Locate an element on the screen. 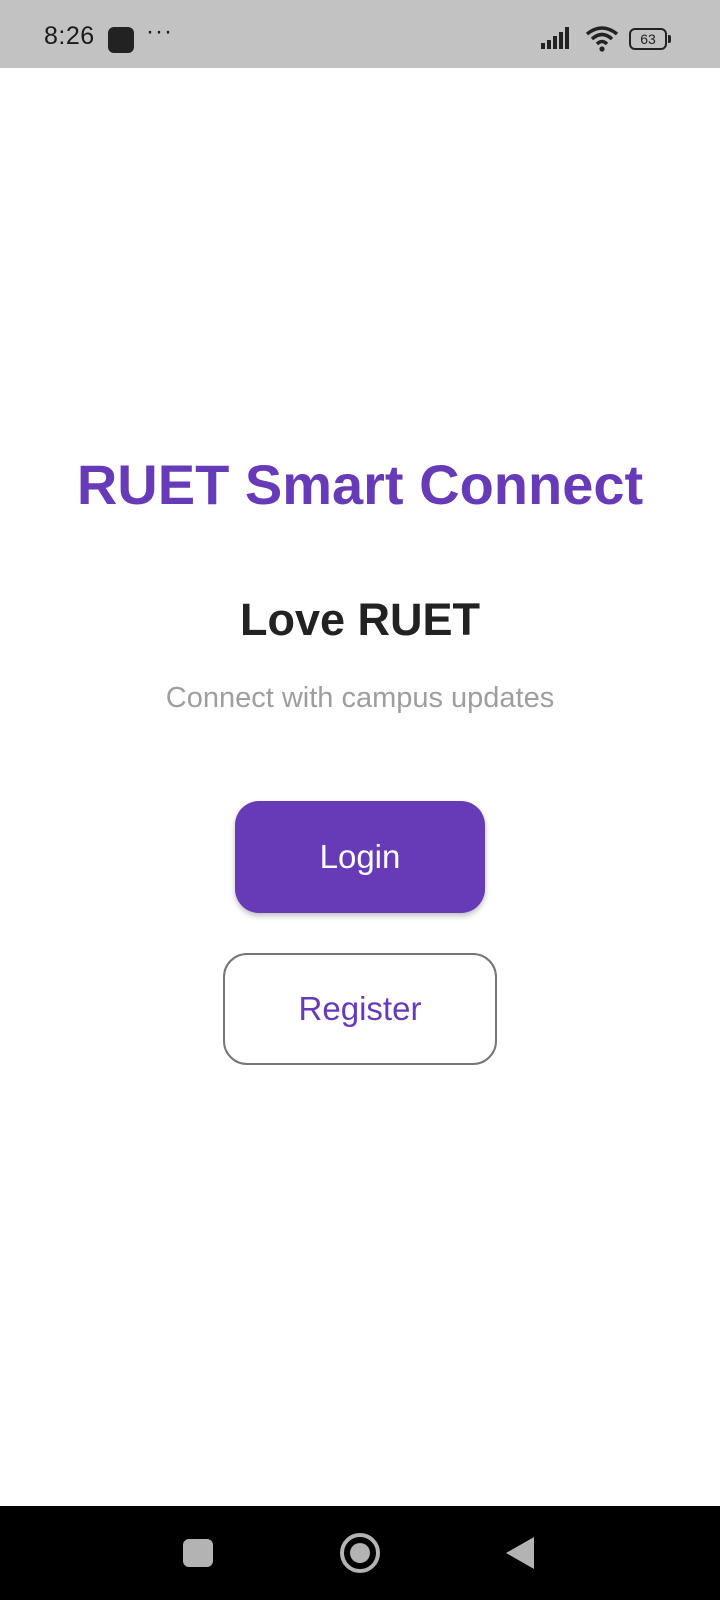  battery-icon: 63 is located at coordinates (650, 39).